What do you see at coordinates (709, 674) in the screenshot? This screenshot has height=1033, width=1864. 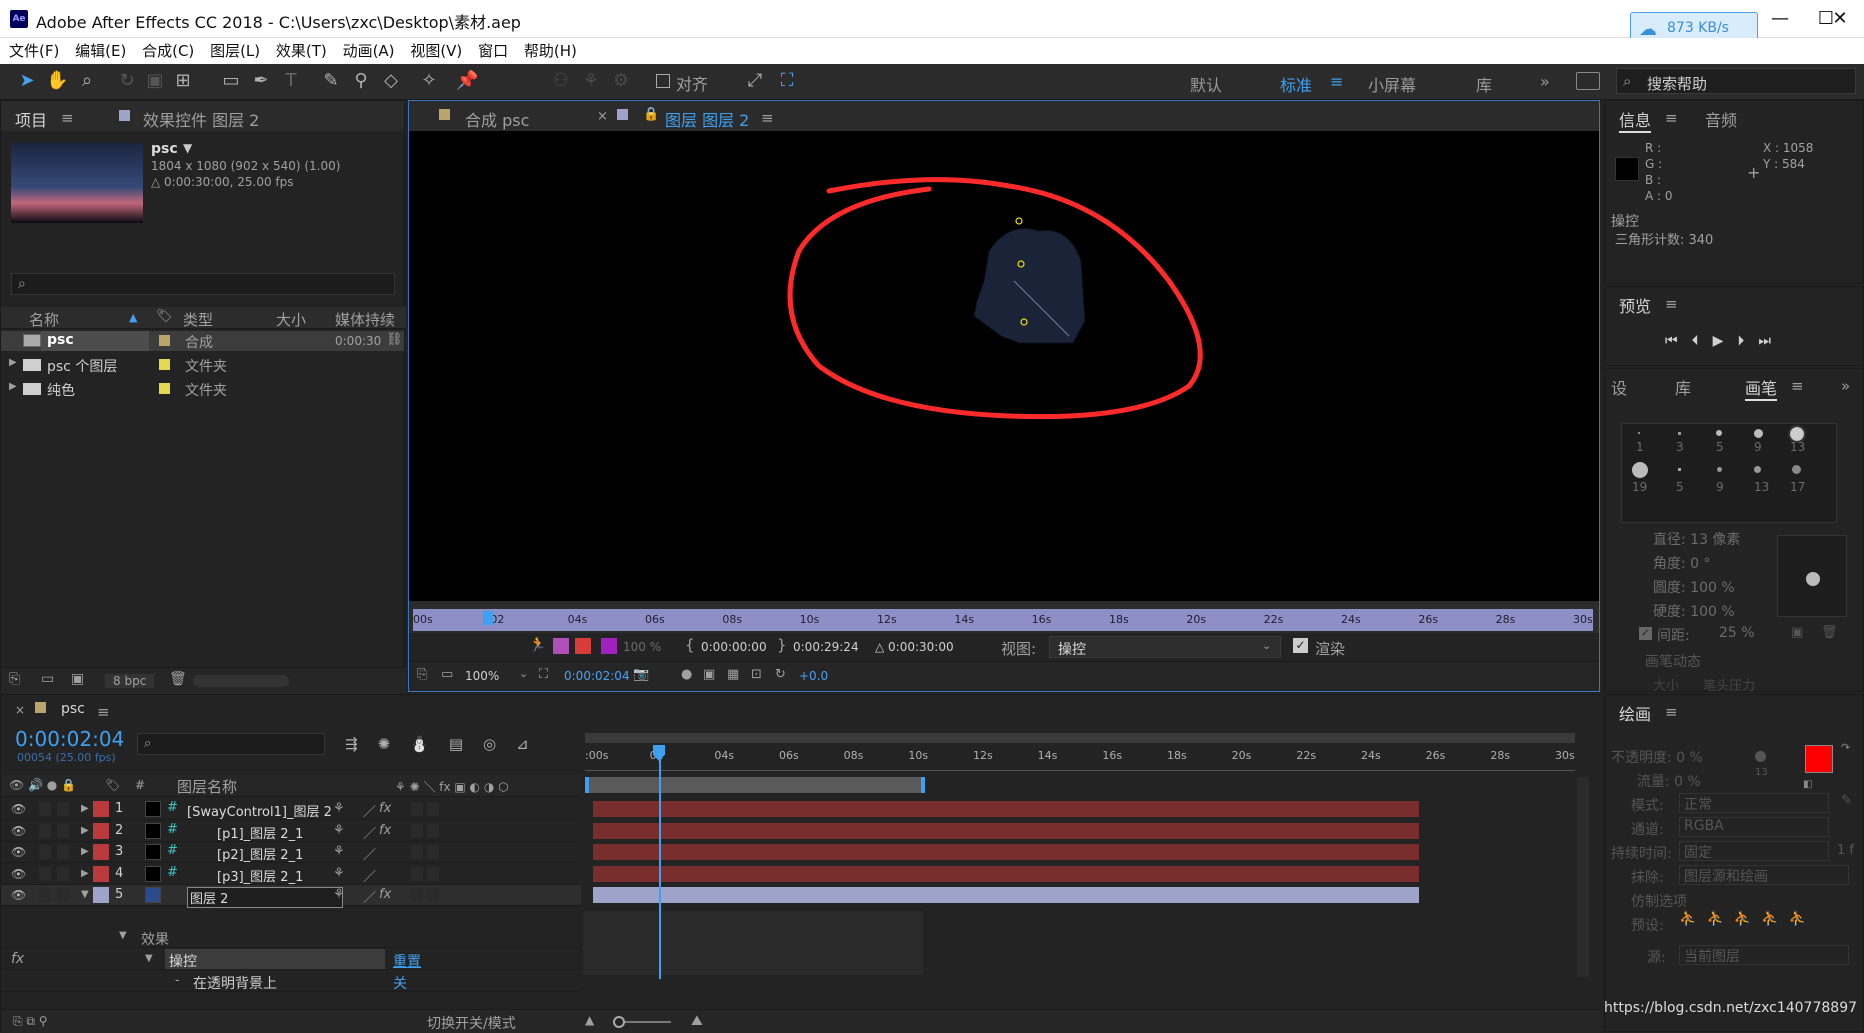 I see `region-icon: ▣` at bounding box center [709, 674].